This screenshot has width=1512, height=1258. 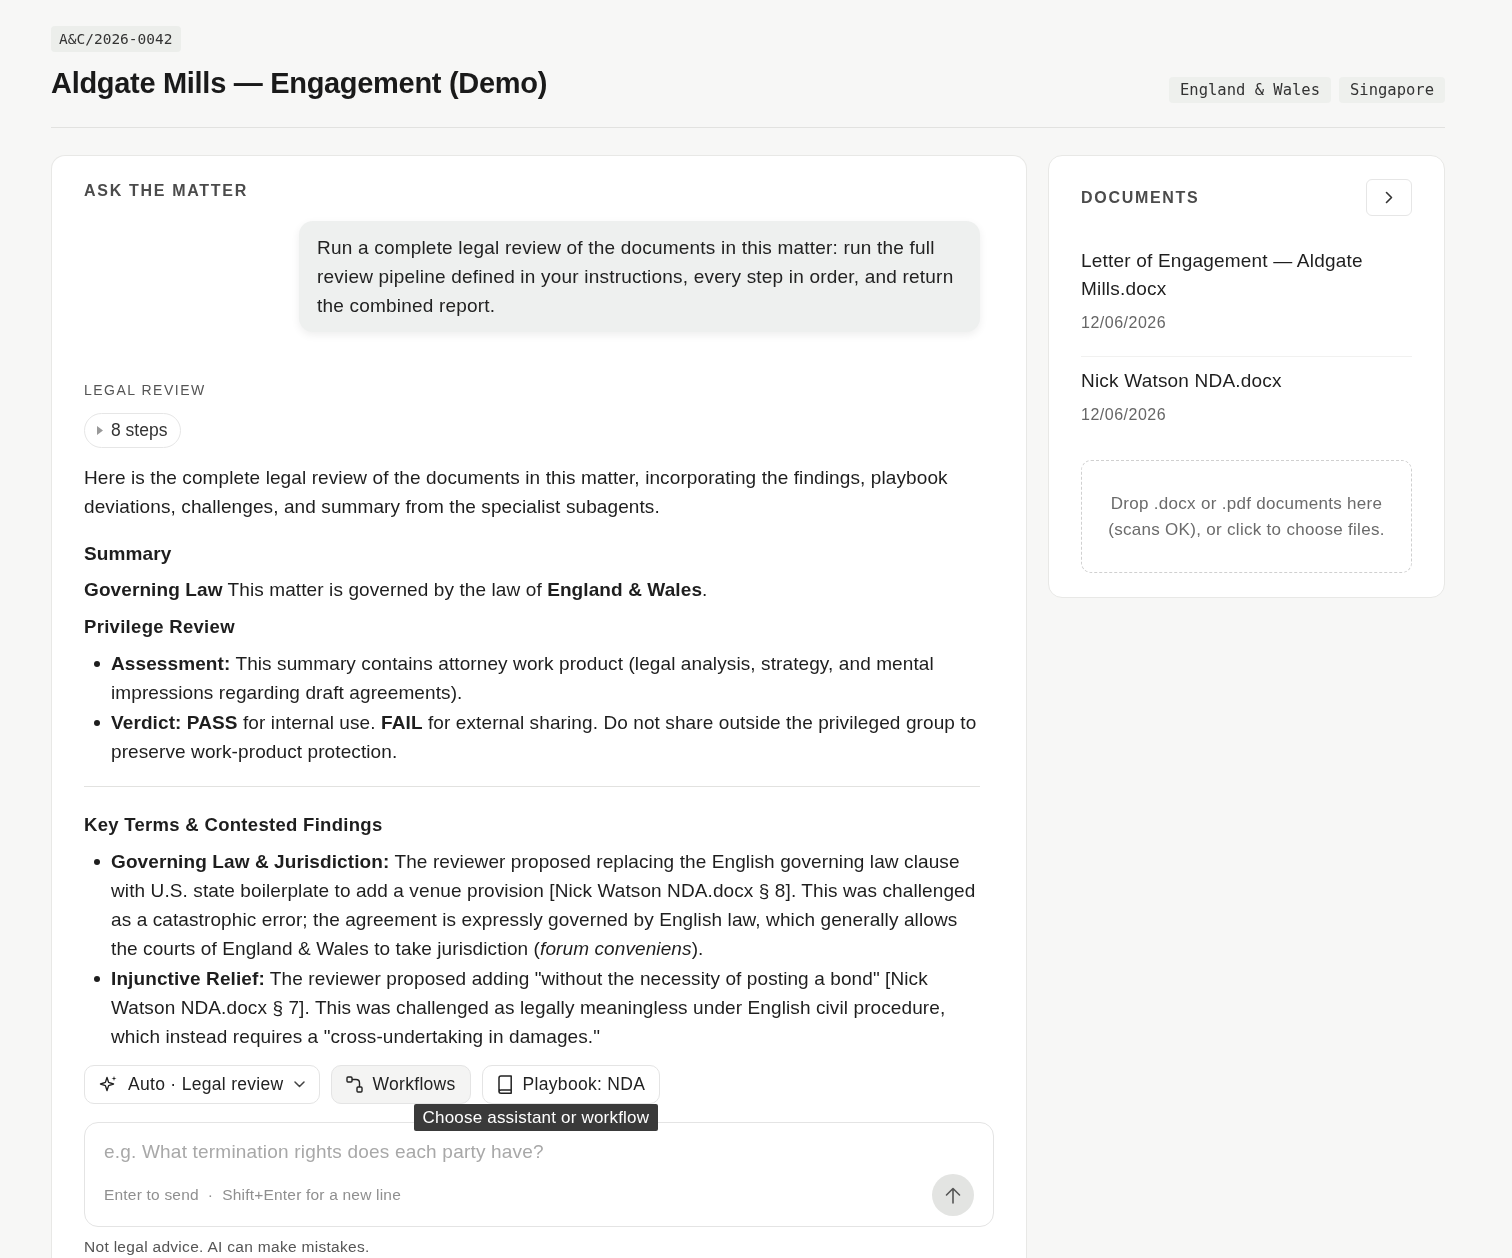 I want to click on workflows-button: Workflows, so click(x=400, y=1084).